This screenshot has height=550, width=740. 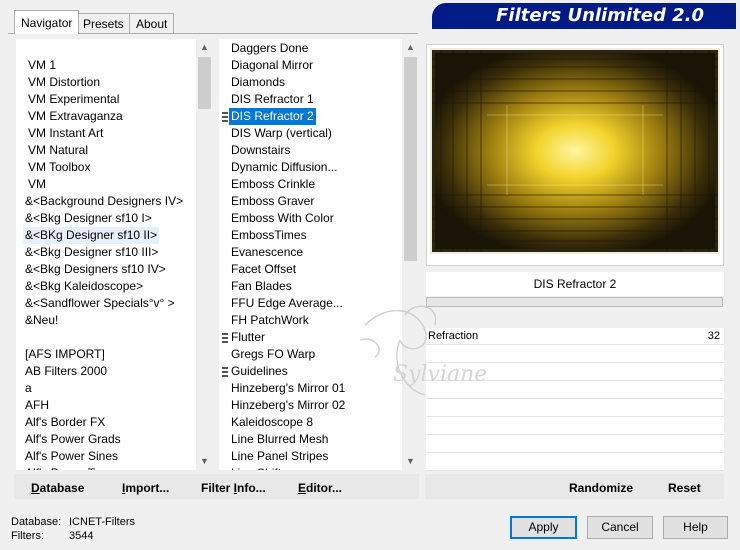 I want to click on category-item: VM Distortion, so click(x=64, y=82).